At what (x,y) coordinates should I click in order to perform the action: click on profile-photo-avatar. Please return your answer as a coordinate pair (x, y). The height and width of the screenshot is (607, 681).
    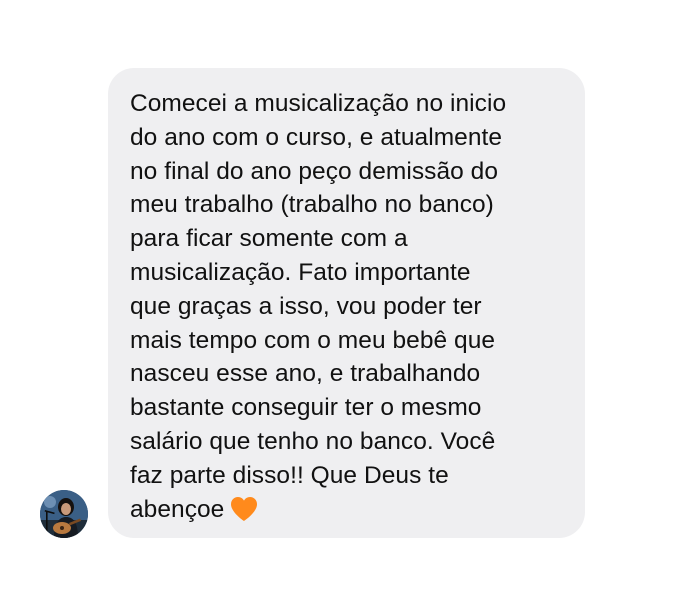
    Looking at the image, I should click on (64, 514).